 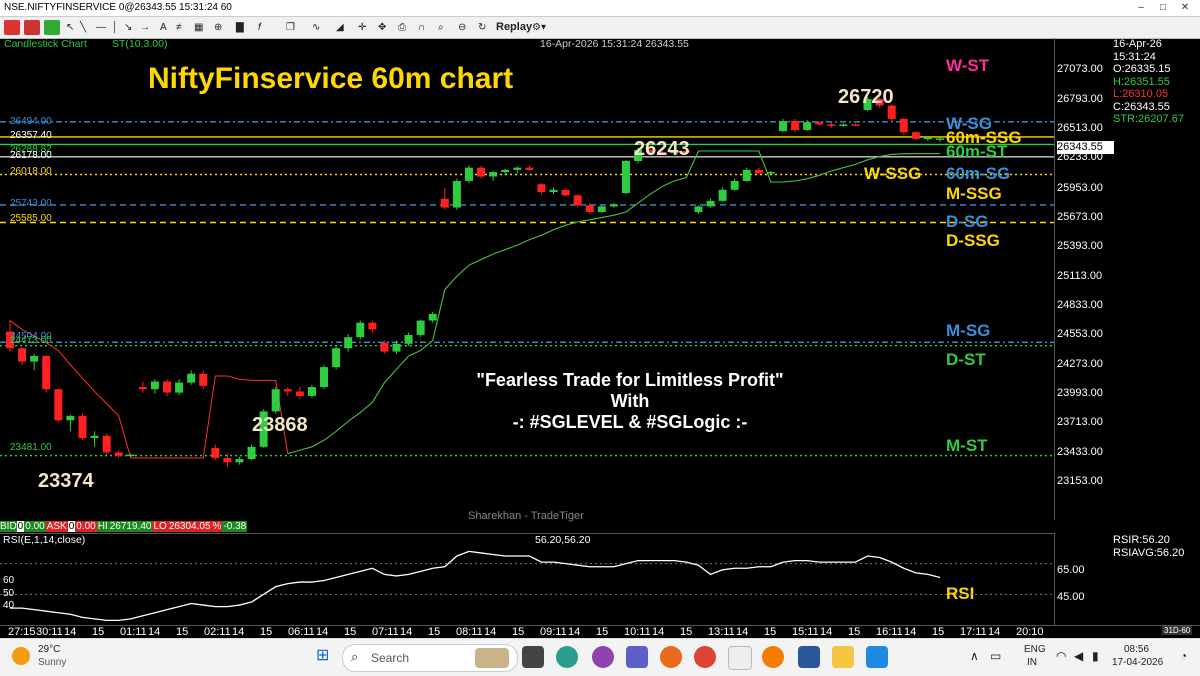 What do you see at coordinates (163, 27) in the screenshot?
I see `text-tool-icon: A` at bounding box center [163, 27].